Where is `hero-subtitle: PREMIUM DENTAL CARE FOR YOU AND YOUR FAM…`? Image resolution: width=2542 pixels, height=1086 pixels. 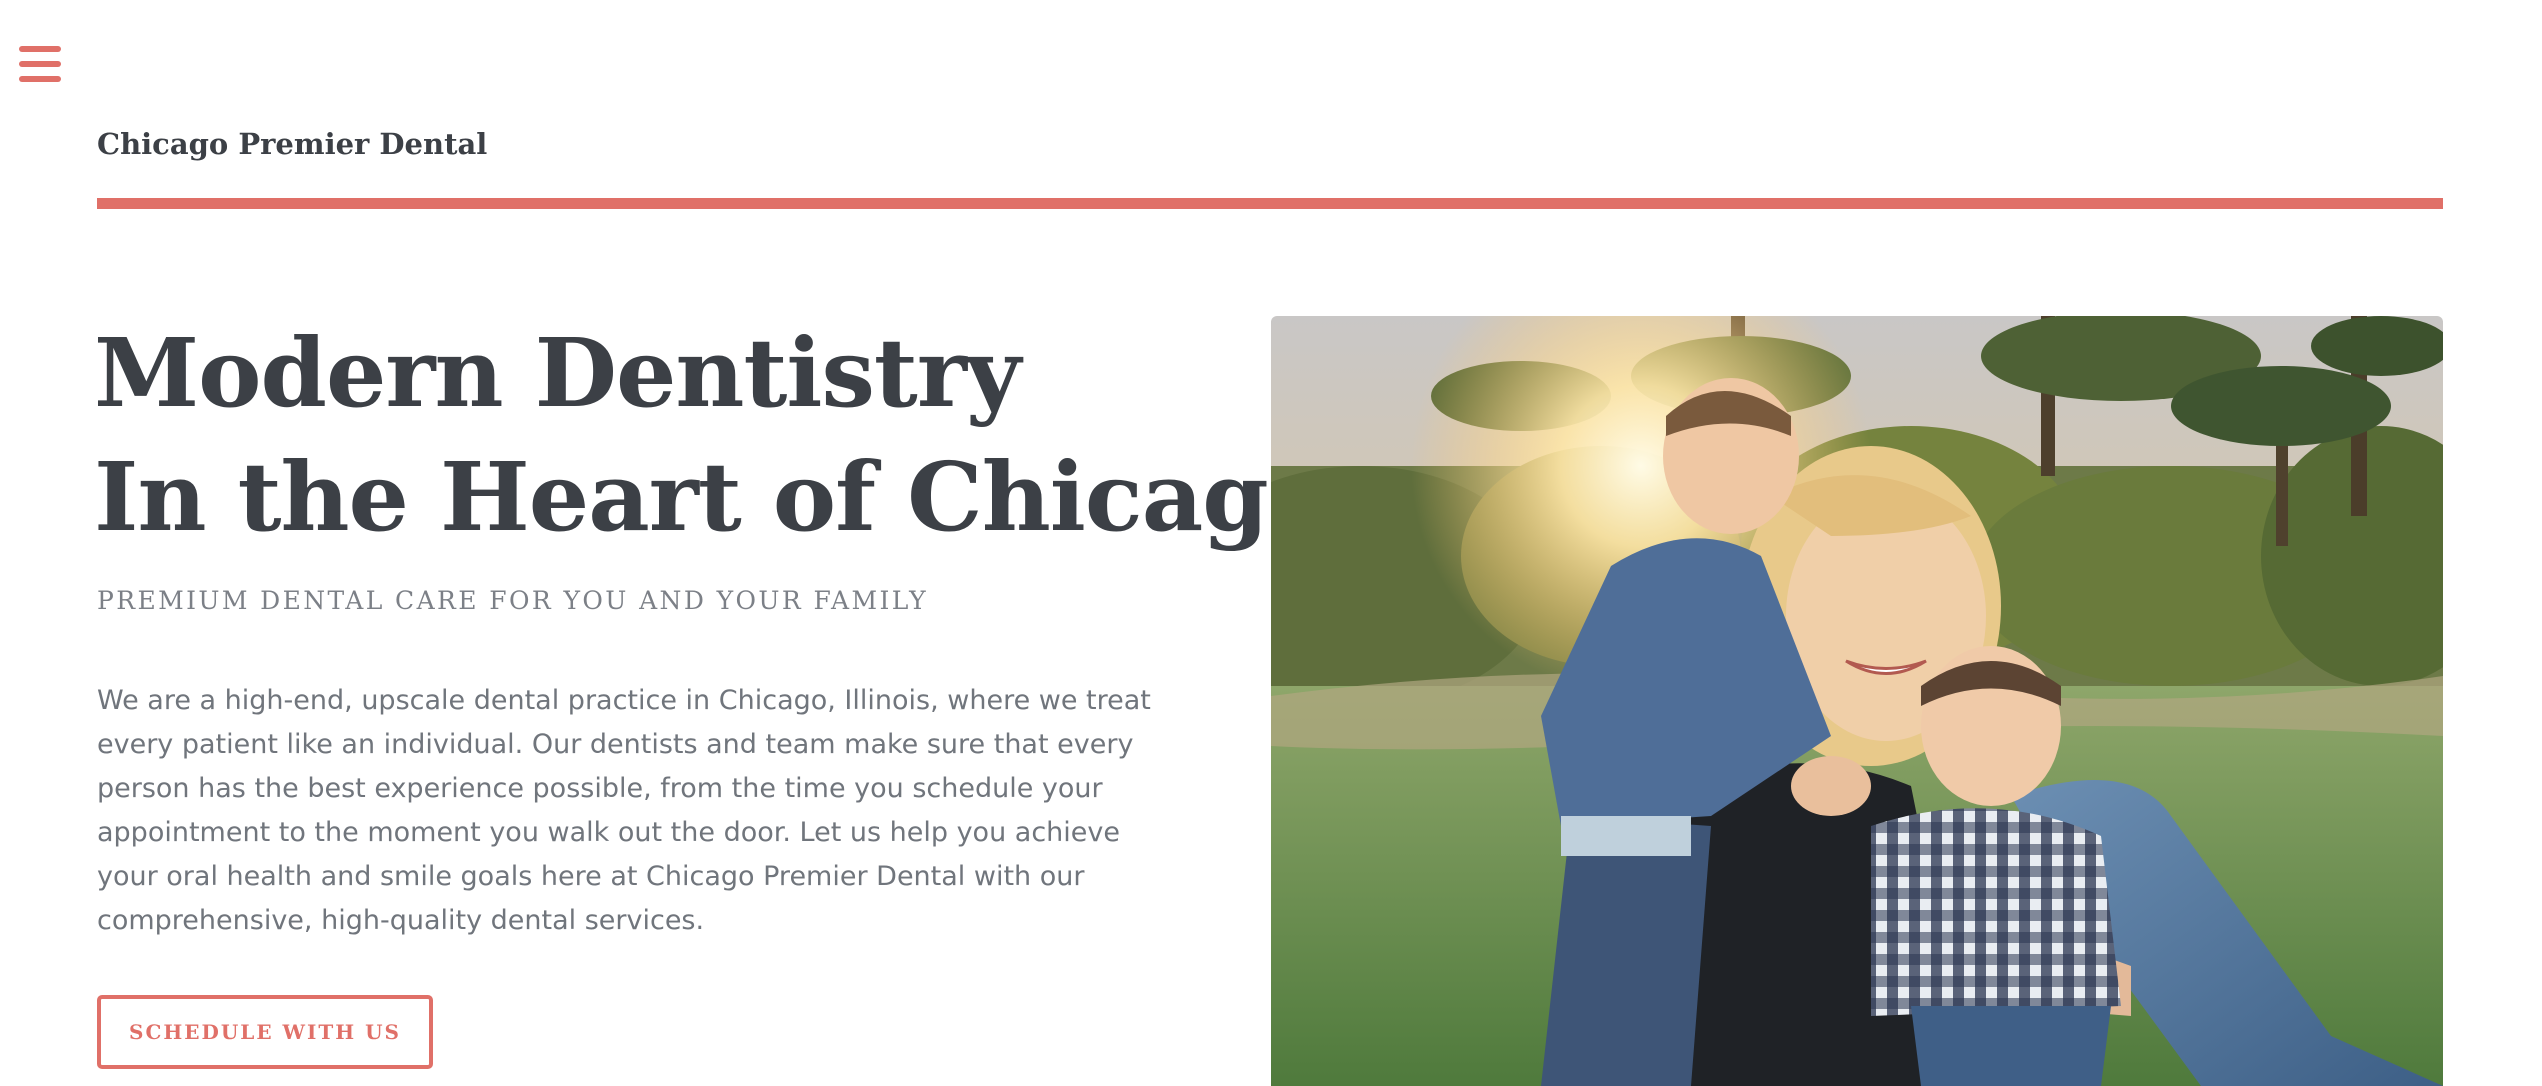
hero-subtitle: PREMIUM DENTAL CARE FOR YOU AND YOUR FAM… is located at coordinates (513, 600).